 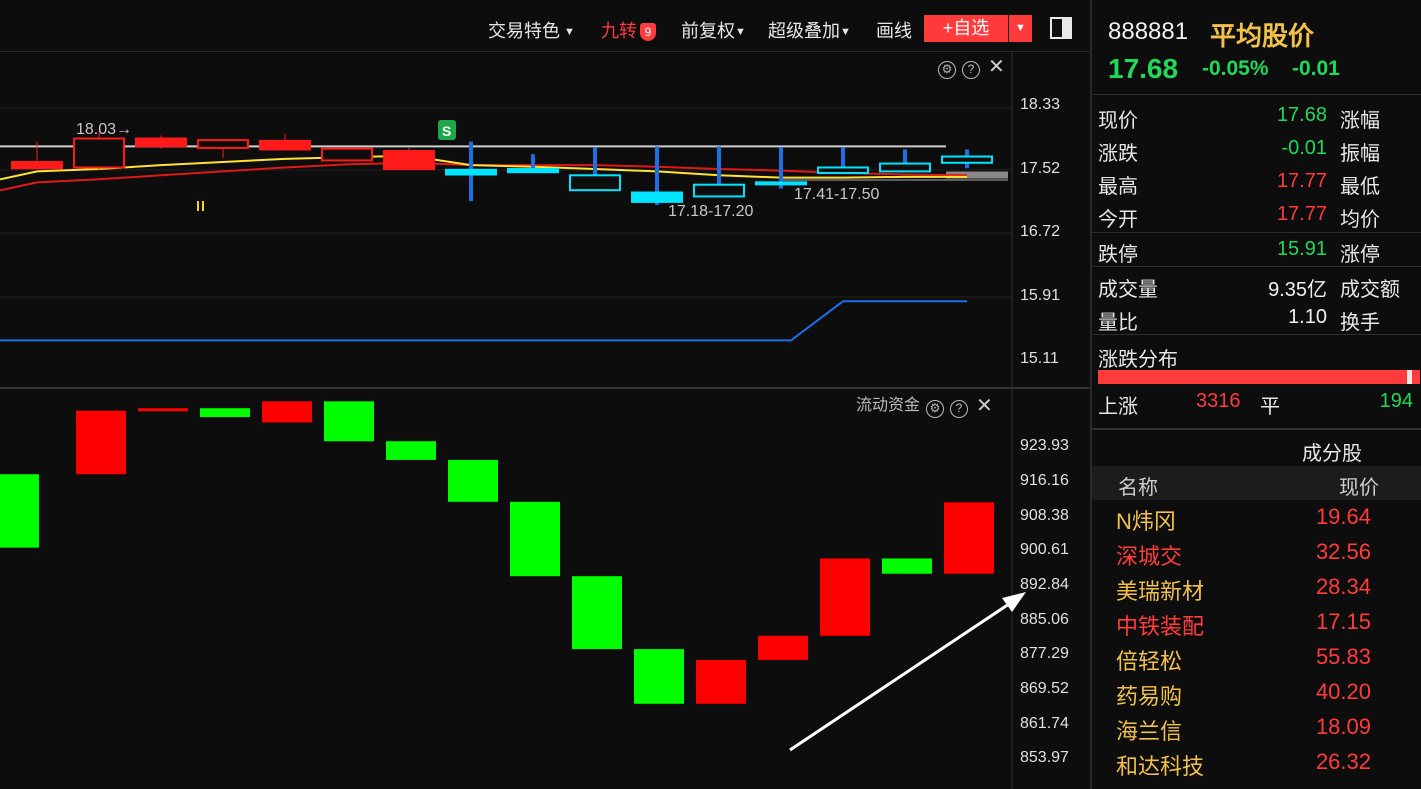 I want to click on stock-code: 888881, so click(x=1148, y=31).